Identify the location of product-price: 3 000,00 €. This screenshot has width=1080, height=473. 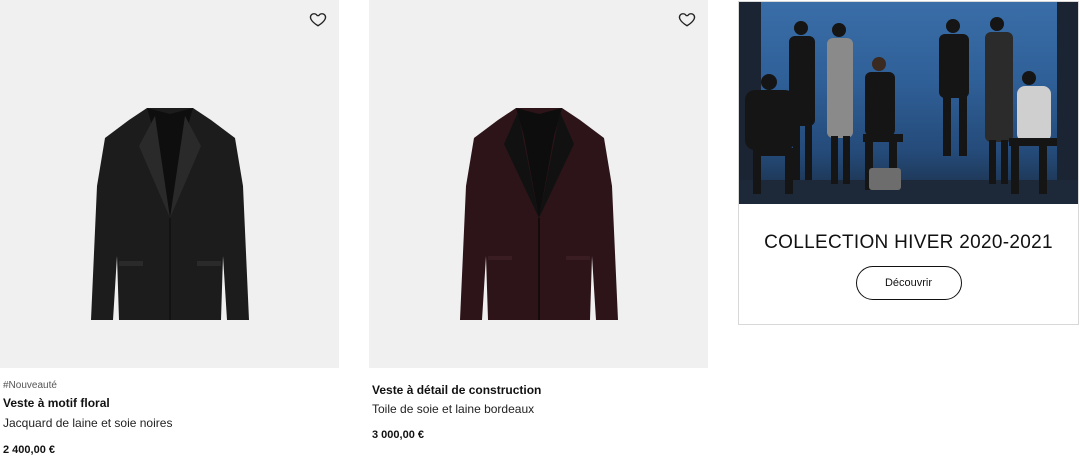
(398, 435).